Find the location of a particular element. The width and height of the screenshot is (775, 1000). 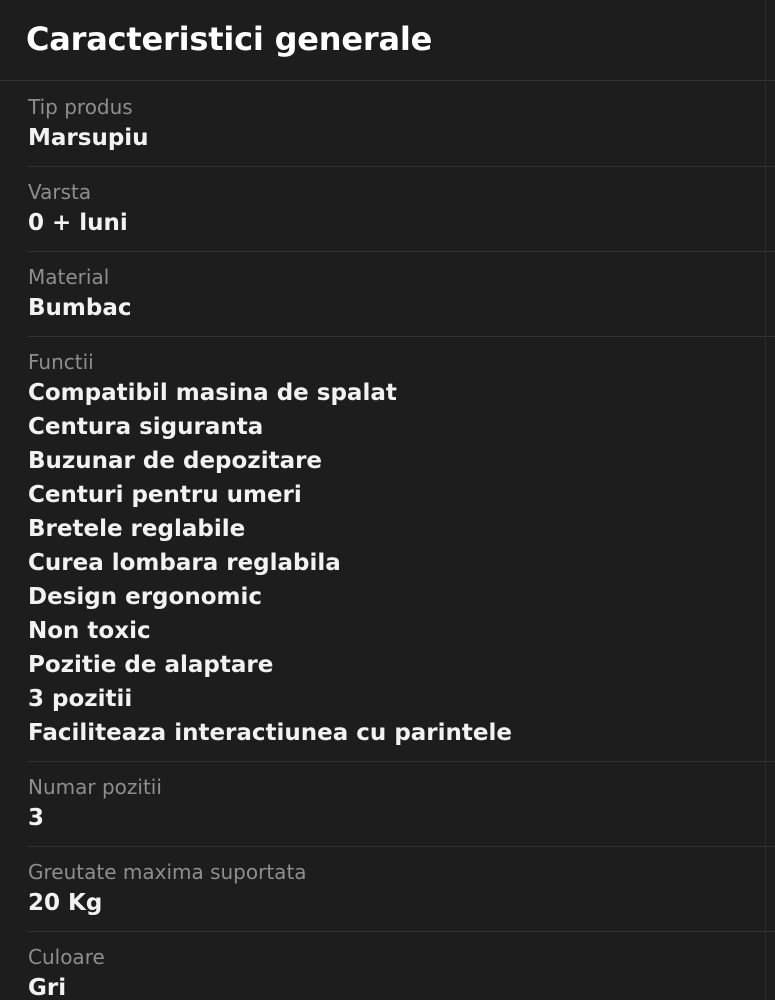

spec-value: 3 is located at coordinates (36, 818).